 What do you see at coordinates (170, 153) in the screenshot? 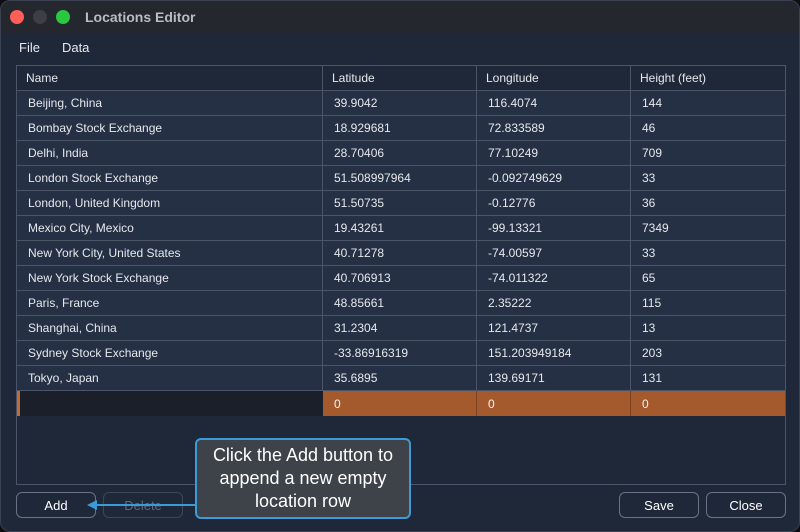
I see `cell-name: Delhi, India` at bounding box center [170, 153].